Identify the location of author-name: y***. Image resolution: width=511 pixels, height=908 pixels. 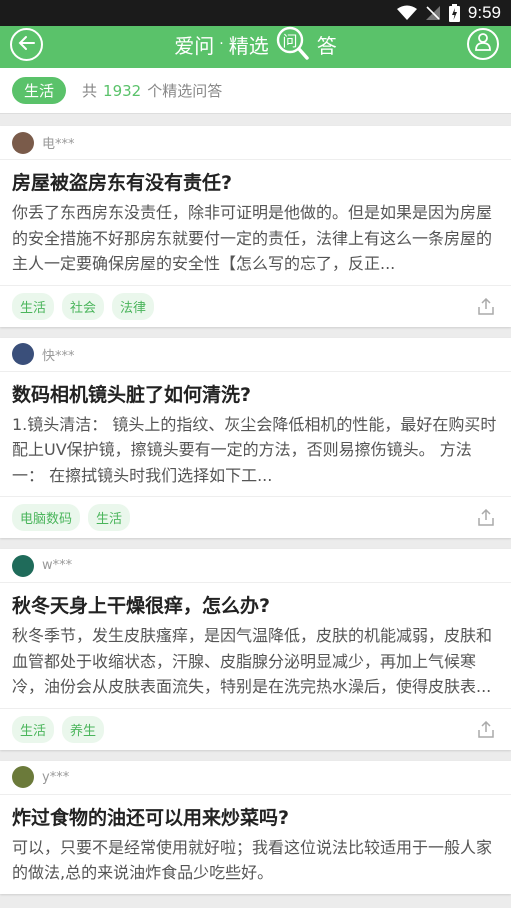
(56, 777).